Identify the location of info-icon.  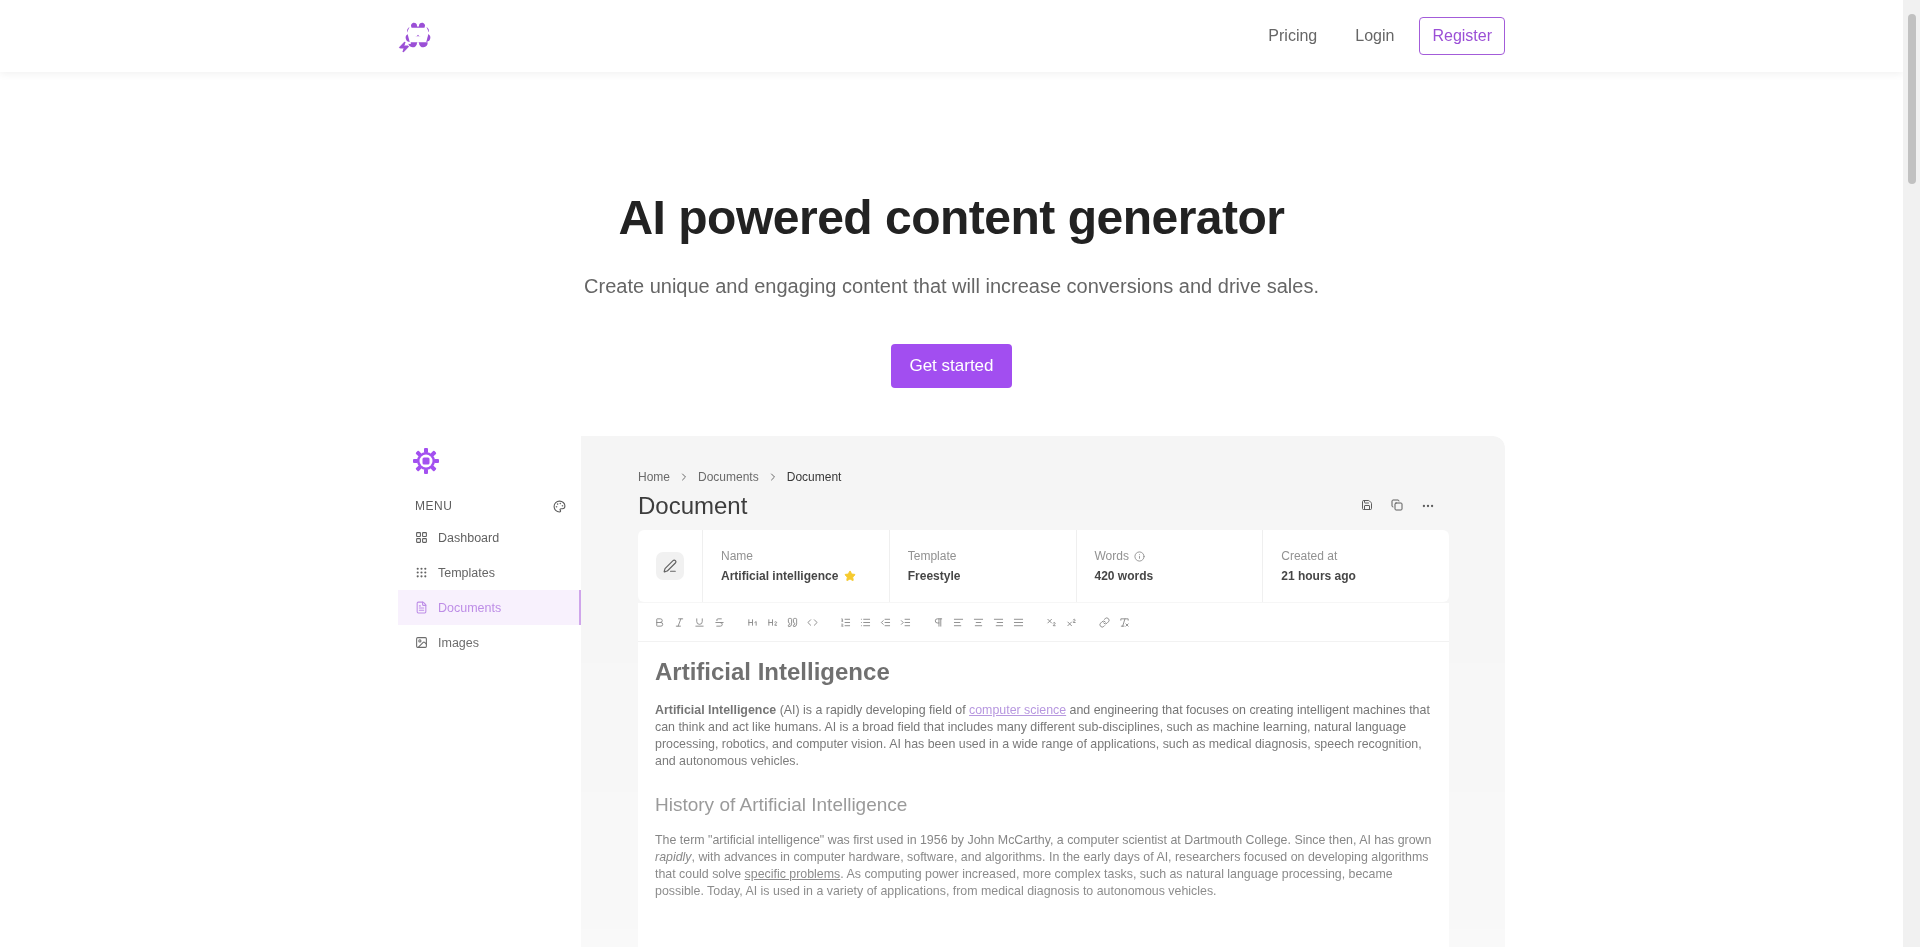
(1139, 556).